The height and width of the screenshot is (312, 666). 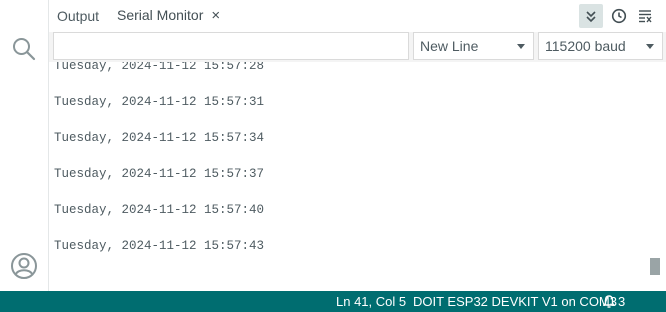 I want to click on close-icon: ×, so click(x=215, y=15).